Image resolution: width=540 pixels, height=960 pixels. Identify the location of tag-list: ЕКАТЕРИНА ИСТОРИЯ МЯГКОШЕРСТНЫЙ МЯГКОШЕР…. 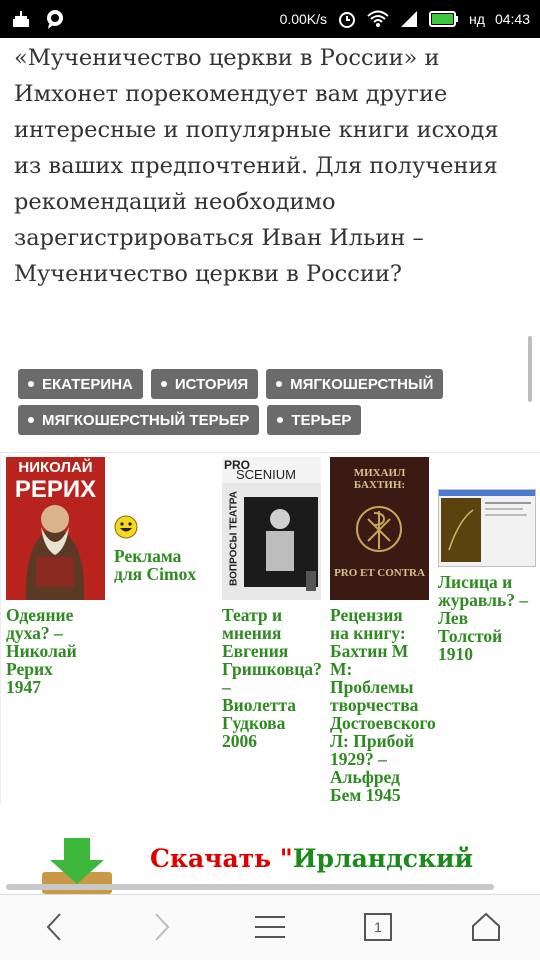
(268, 402).